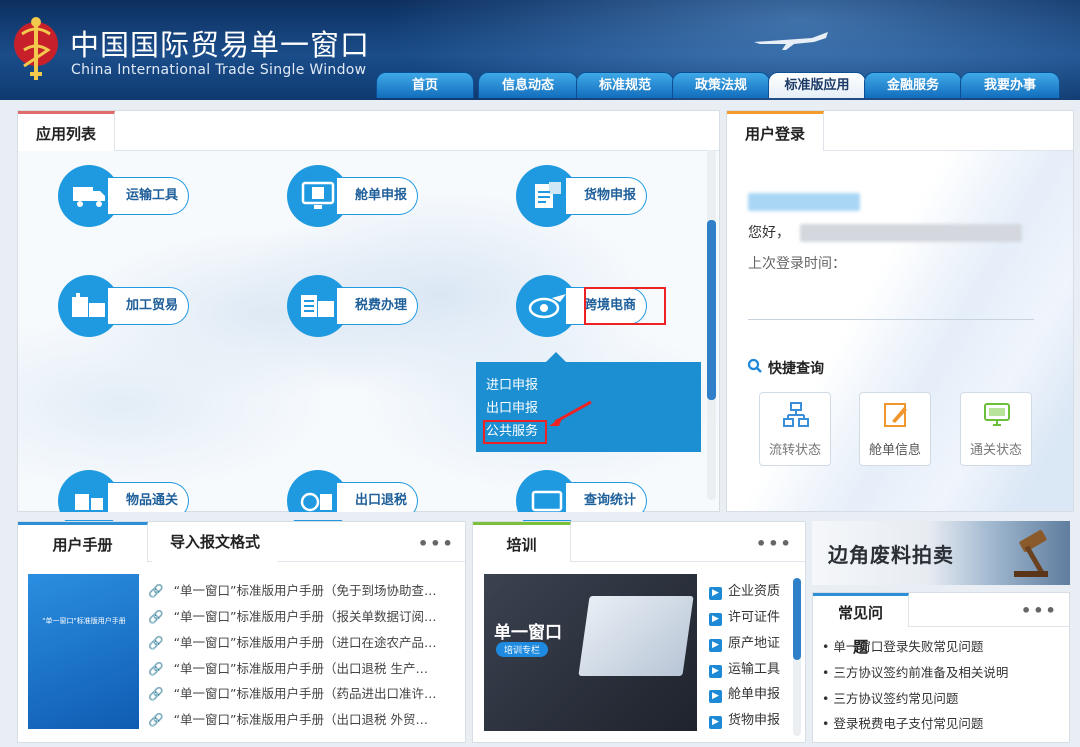 The width and height of the screenshot is (1080, 747). What do you see at coordinates (744, 693) in the screenshot?
I see `training-item: ▶ 舱单申报` at bounding box center [744, 693].